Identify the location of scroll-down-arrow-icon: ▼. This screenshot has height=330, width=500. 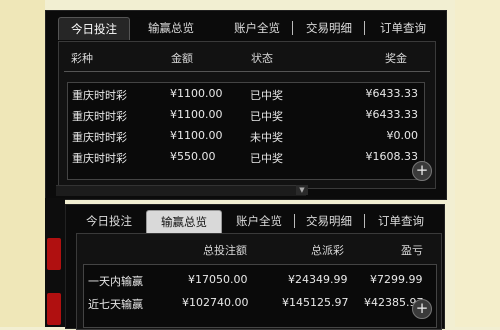
(302, 190).